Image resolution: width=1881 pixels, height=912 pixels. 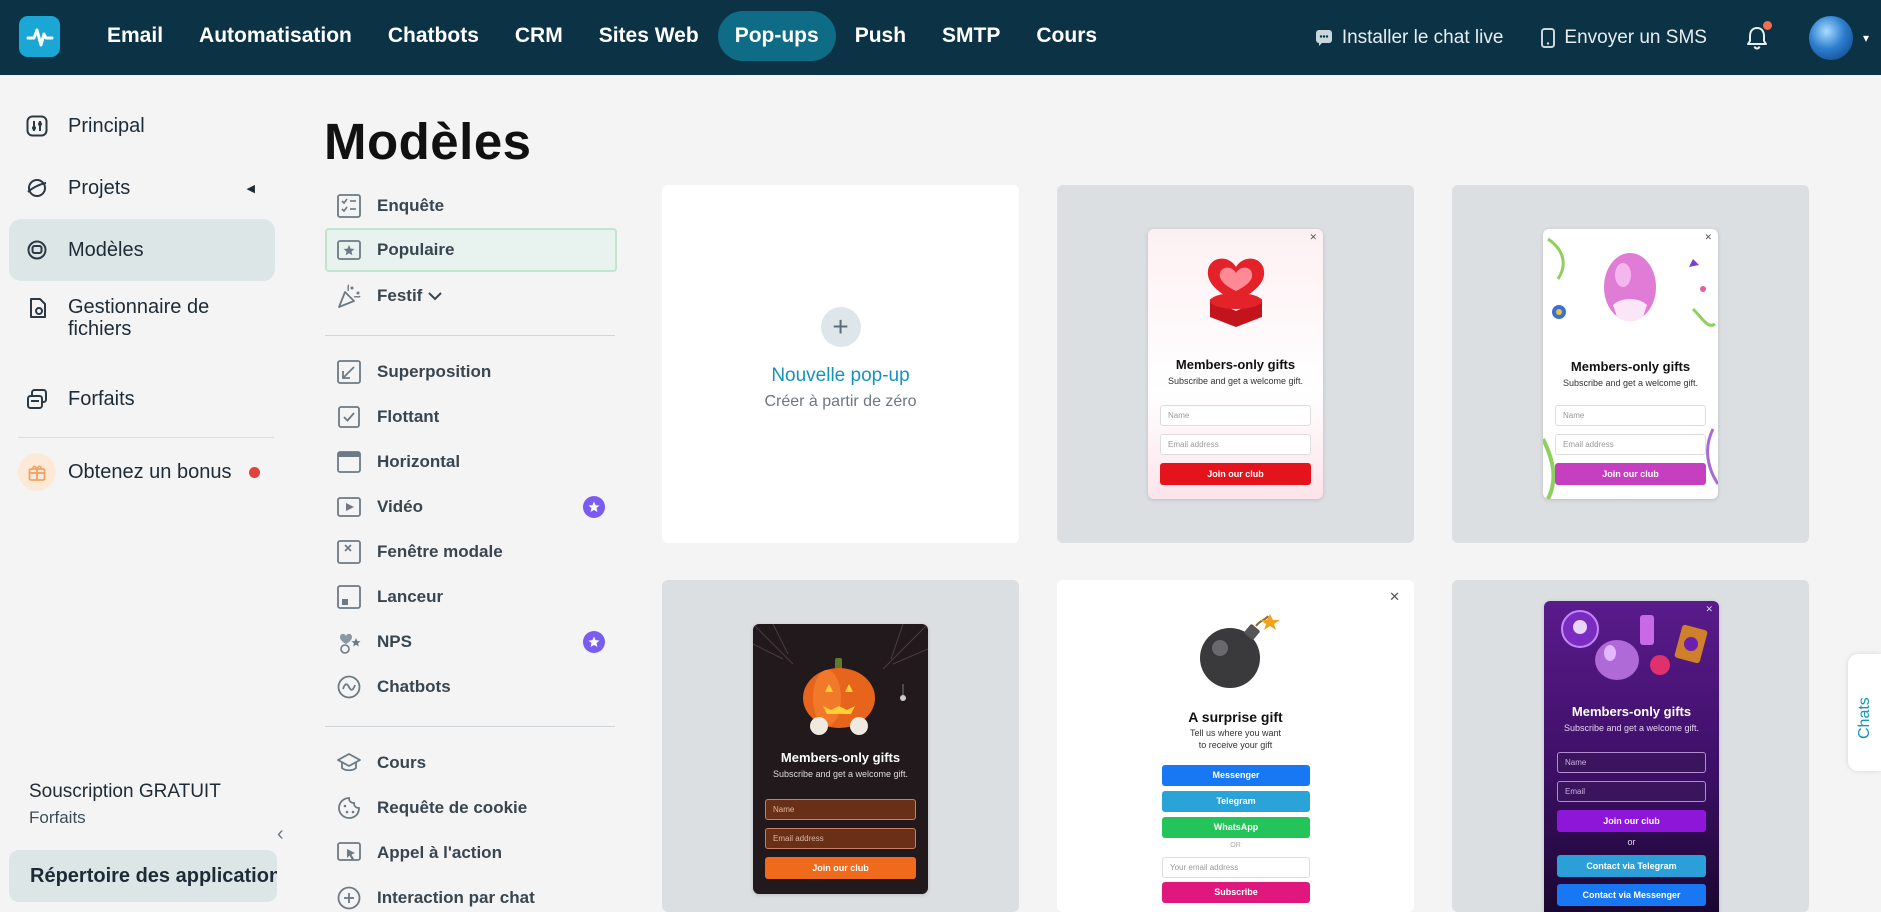 What do you see at coordinates (1235, 845) in the screenshot?
I see `or-separator: OR` at bounding box center [1235, 845].